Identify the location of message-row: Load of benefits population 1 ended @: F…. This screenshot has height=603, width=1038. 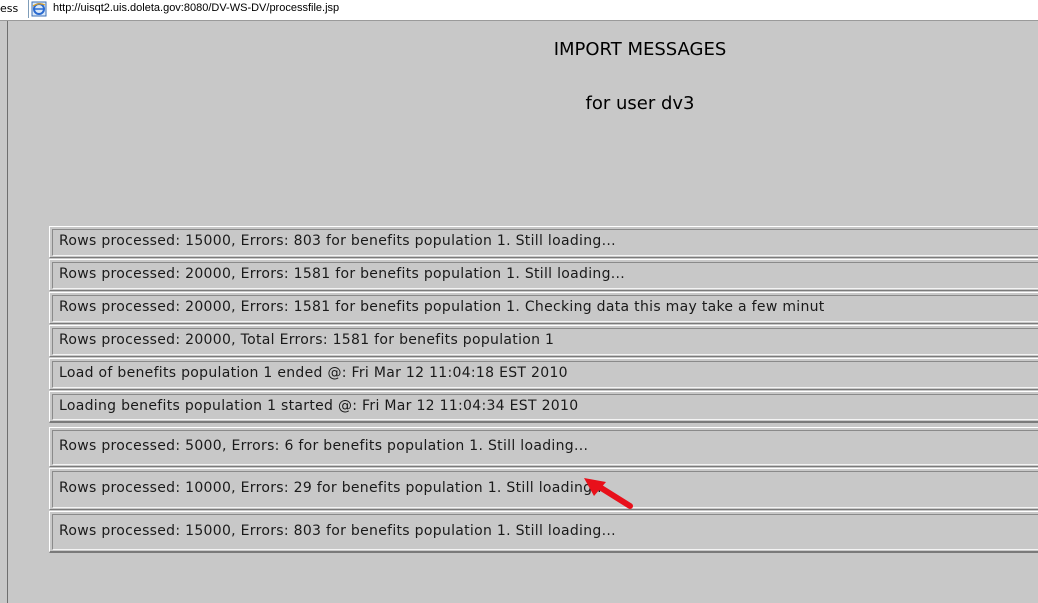
(543, 374).